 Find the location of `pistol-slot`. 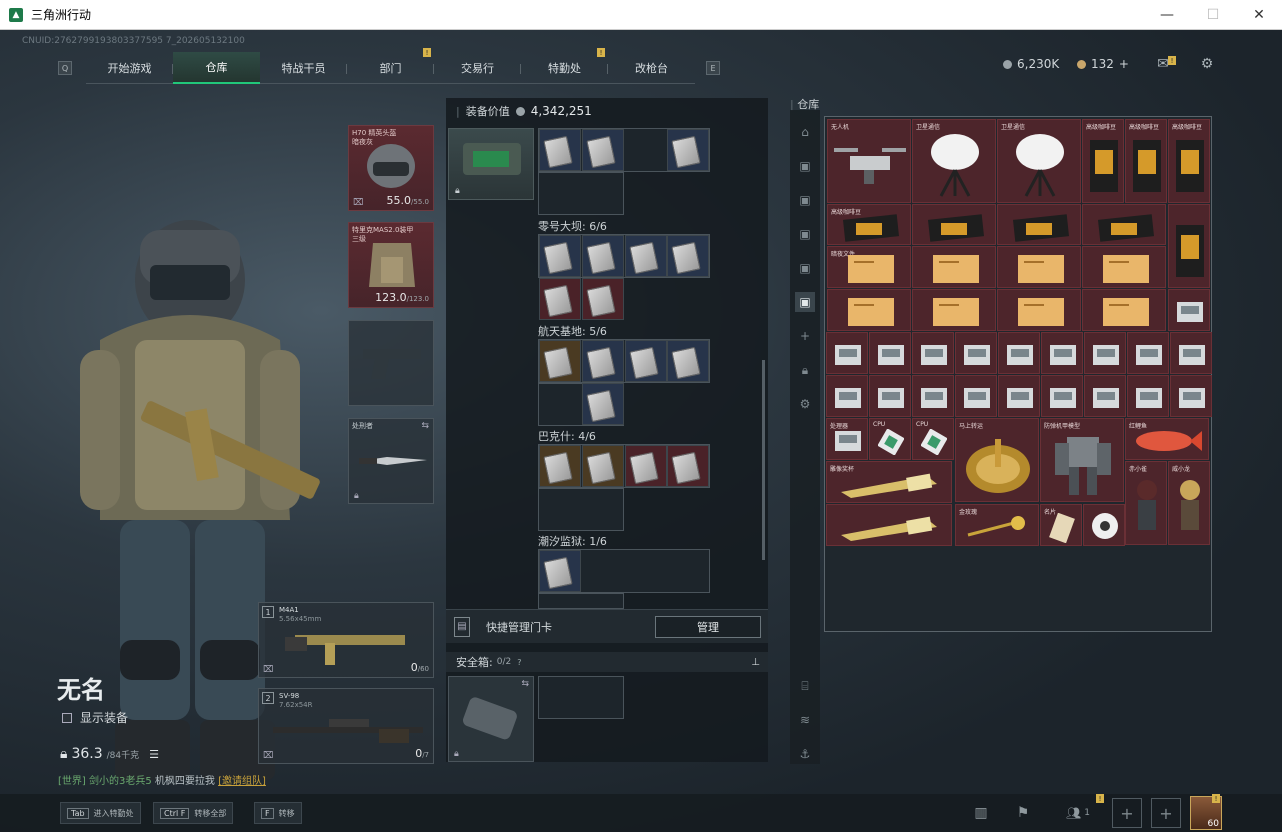

pistol-slot is located at coordinates (391, 363).